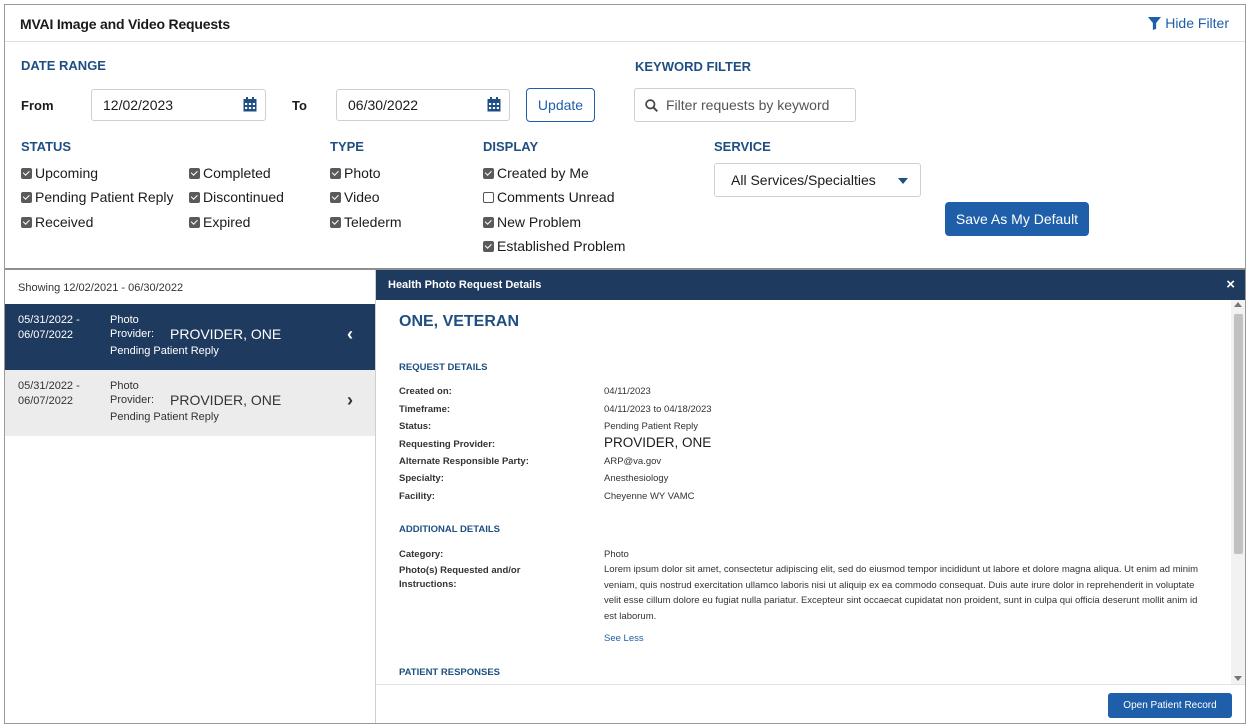 This screenshot has height=728, width=1254. I want to click on hide-filter-link: Hide Filter, so click(1188, 23).